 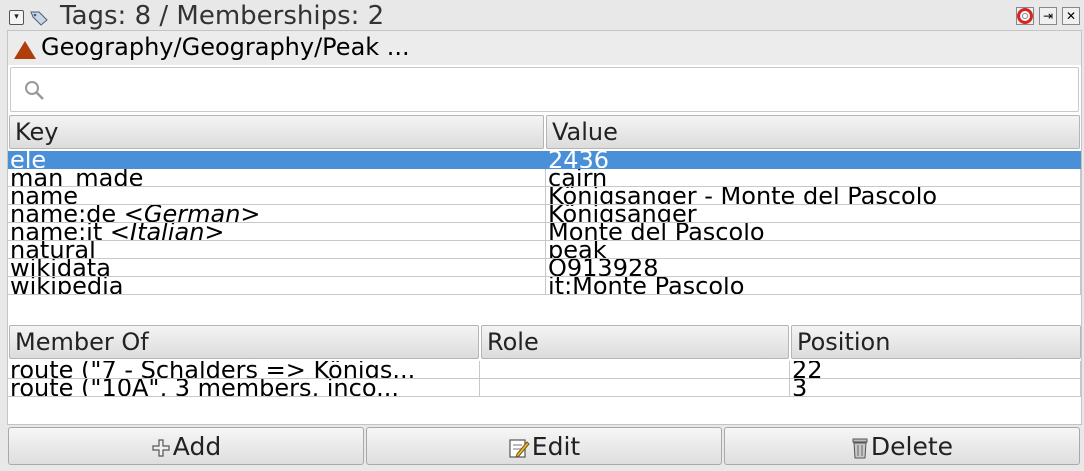 I want to click on tag-language: <Italian>, so click(x=167, y=232).